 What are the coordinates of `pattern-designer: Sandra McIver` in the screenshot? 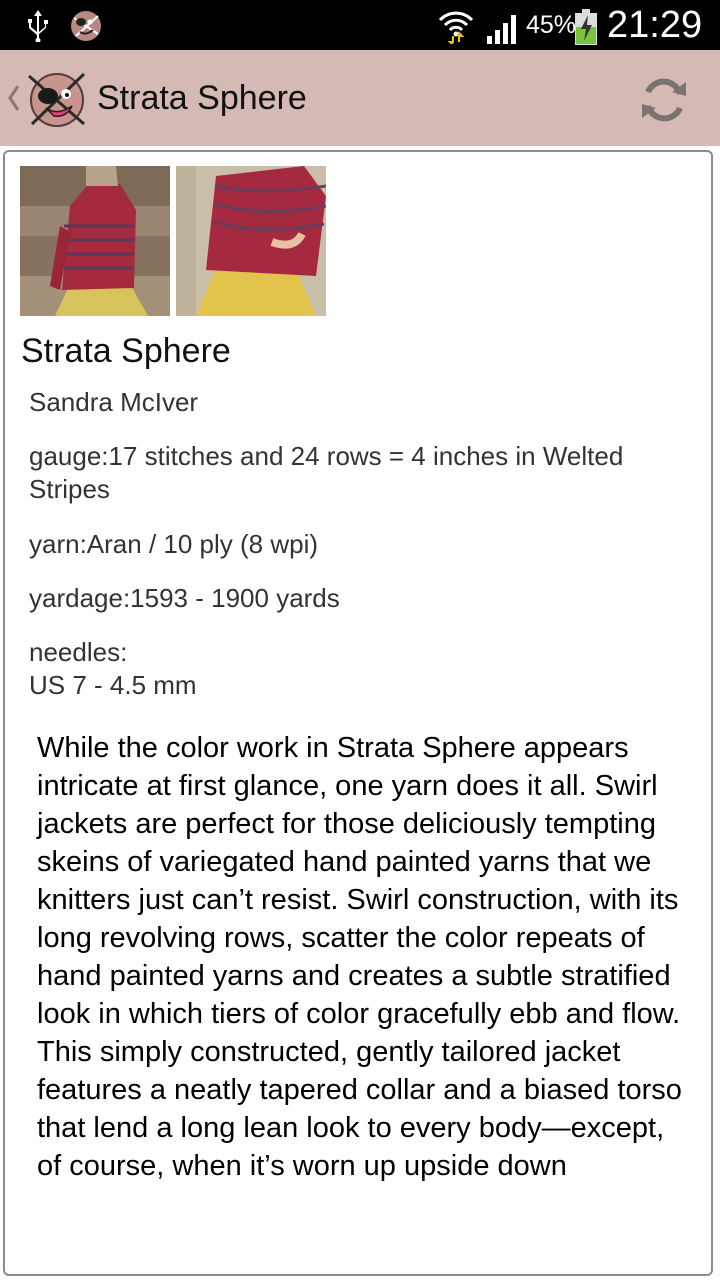 It's located at (114, 402).